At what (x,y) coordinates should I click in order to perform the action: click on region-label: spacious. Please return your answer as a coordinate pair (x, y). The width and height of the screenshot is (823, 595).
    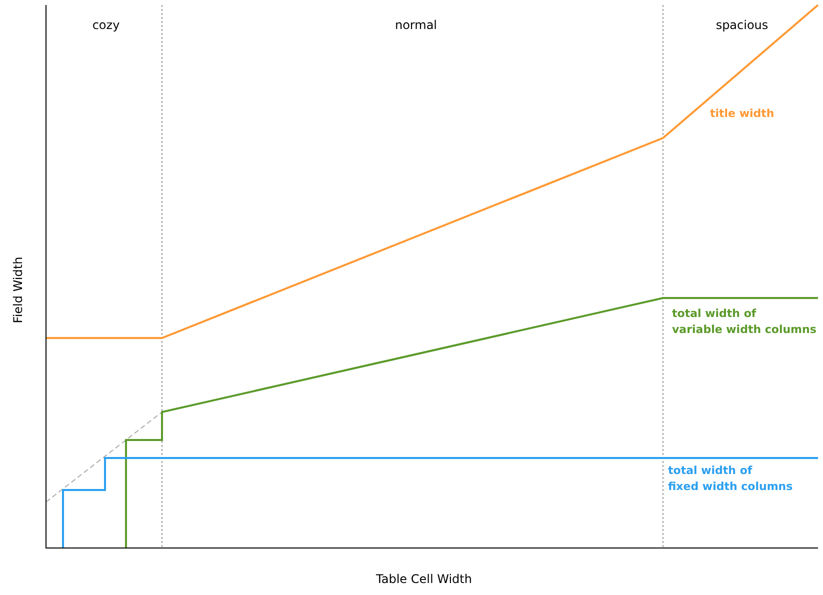
    Looking at the image, I should click on (742, 25).